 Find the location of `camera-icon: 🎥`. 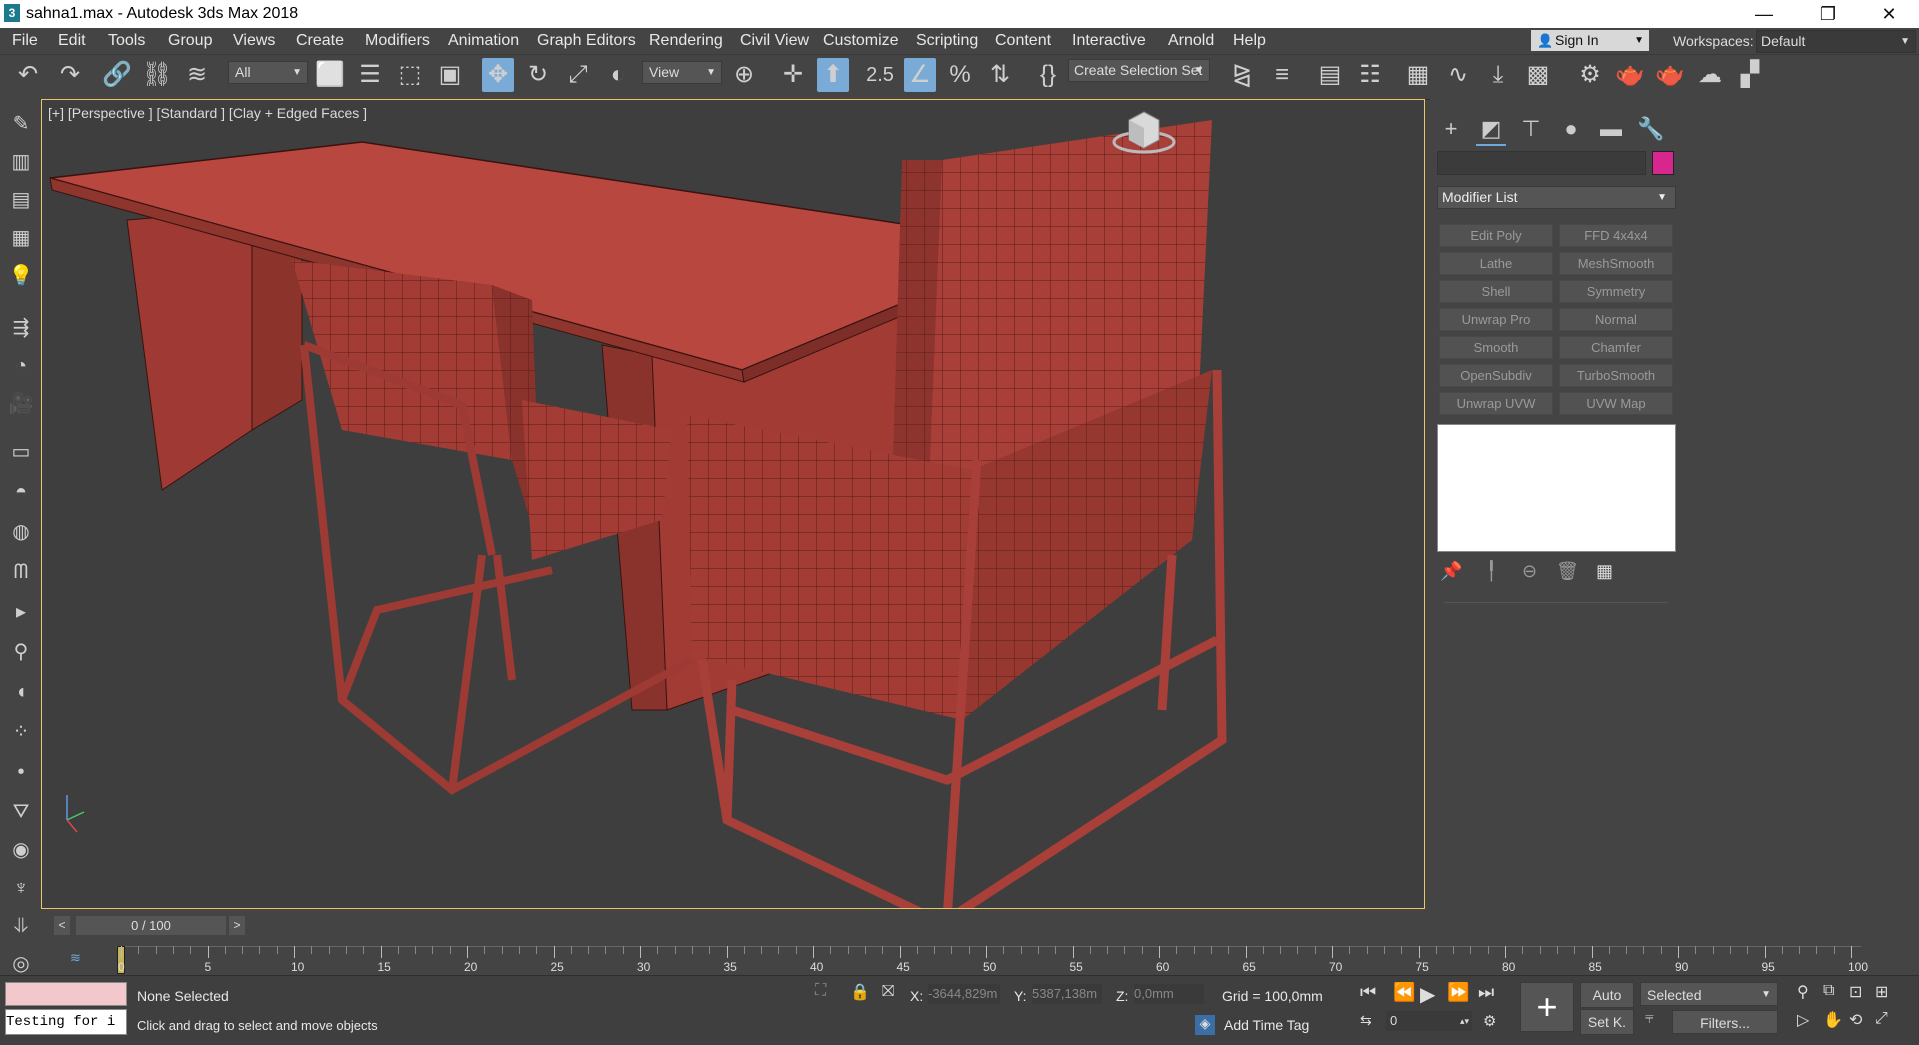

camera-icon: 🎥 is located at coordinates (21, 404).